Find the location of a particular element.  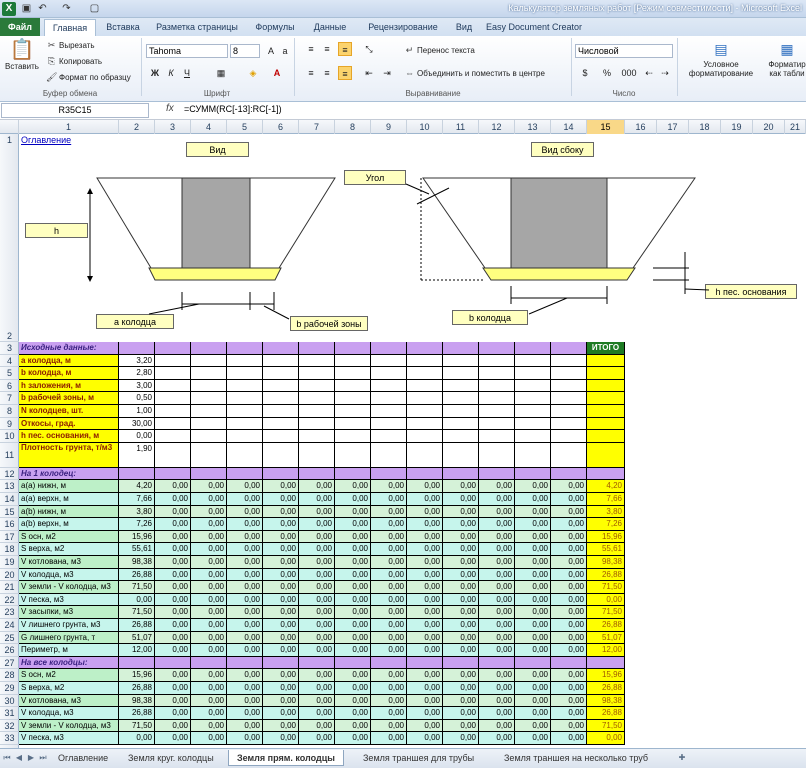

format-painter-button: 🖌 Формат по образцу is located at coordinates (88, 77).